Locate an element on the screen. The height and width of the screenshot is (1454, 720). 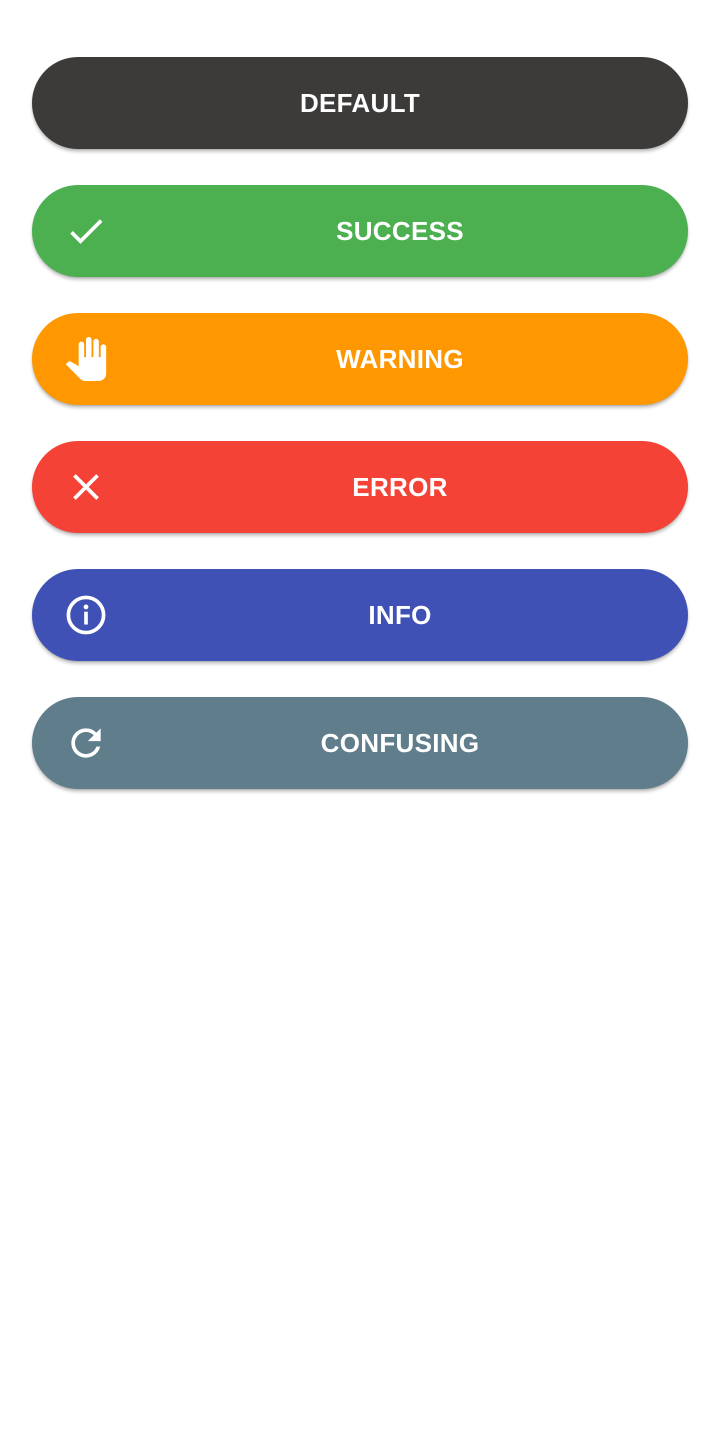
confusing-button-label: CONFUSING is located at coordinates (400, 743).